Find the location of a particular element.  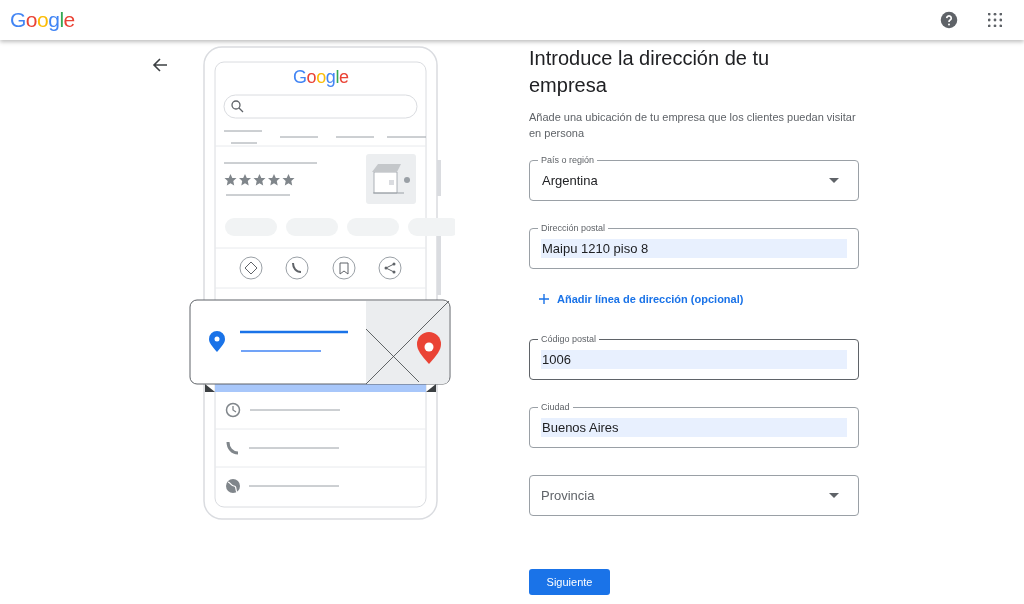

field-value: Argentina is located at coordinates (570, 181).